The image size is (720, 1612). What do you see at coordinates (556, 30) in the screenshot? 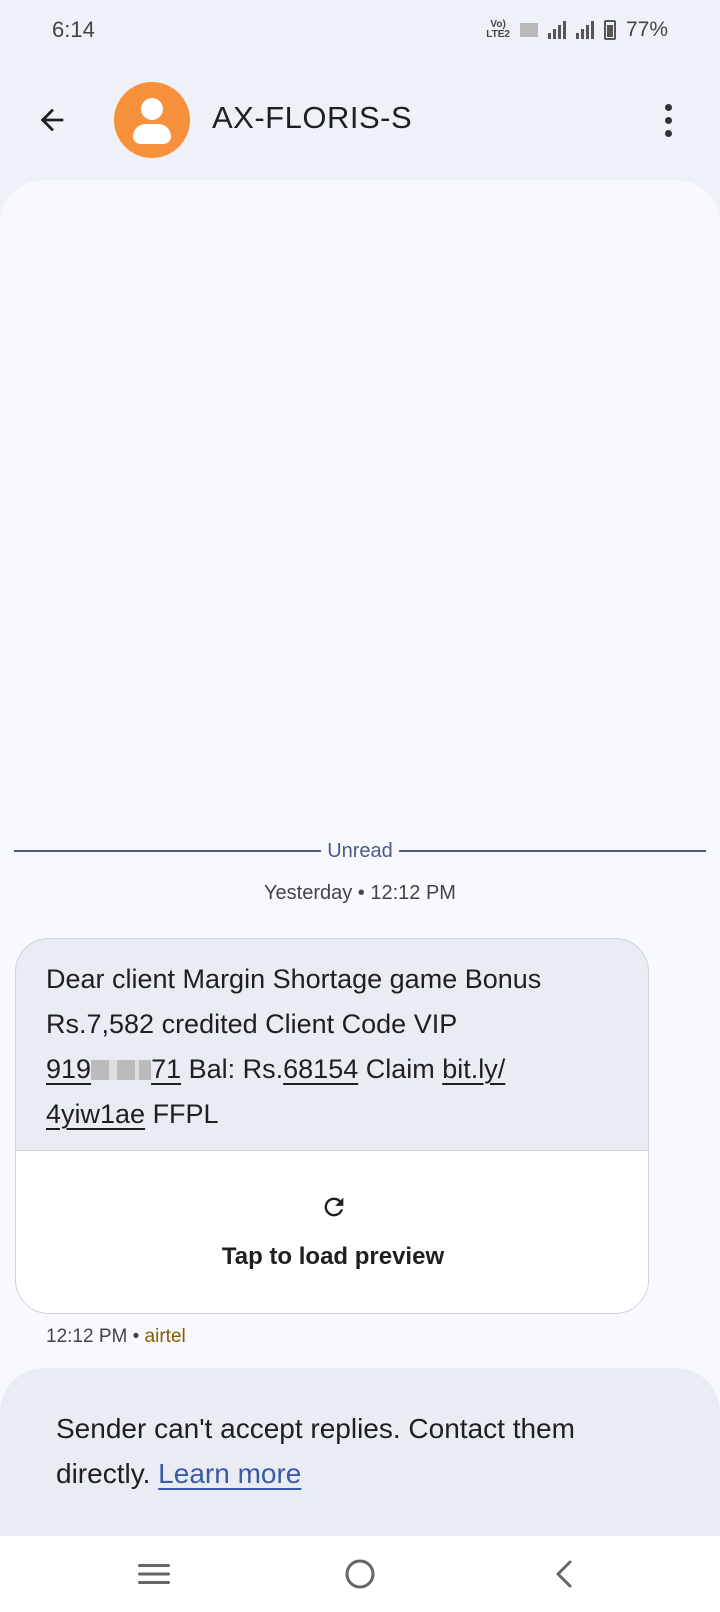
I see `signal-icon` at bounding box center [556, 30].